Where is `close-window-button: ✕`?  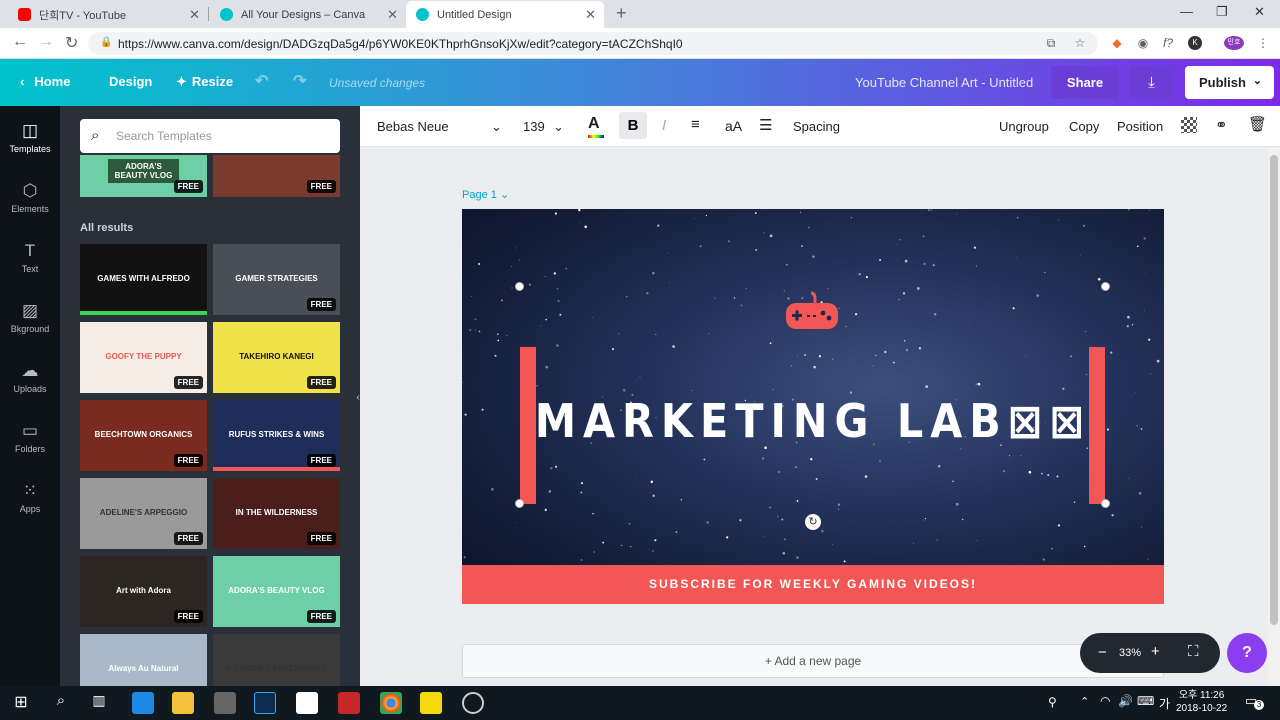
close-window-button: ✕ is located at coordinates (1259, 12).